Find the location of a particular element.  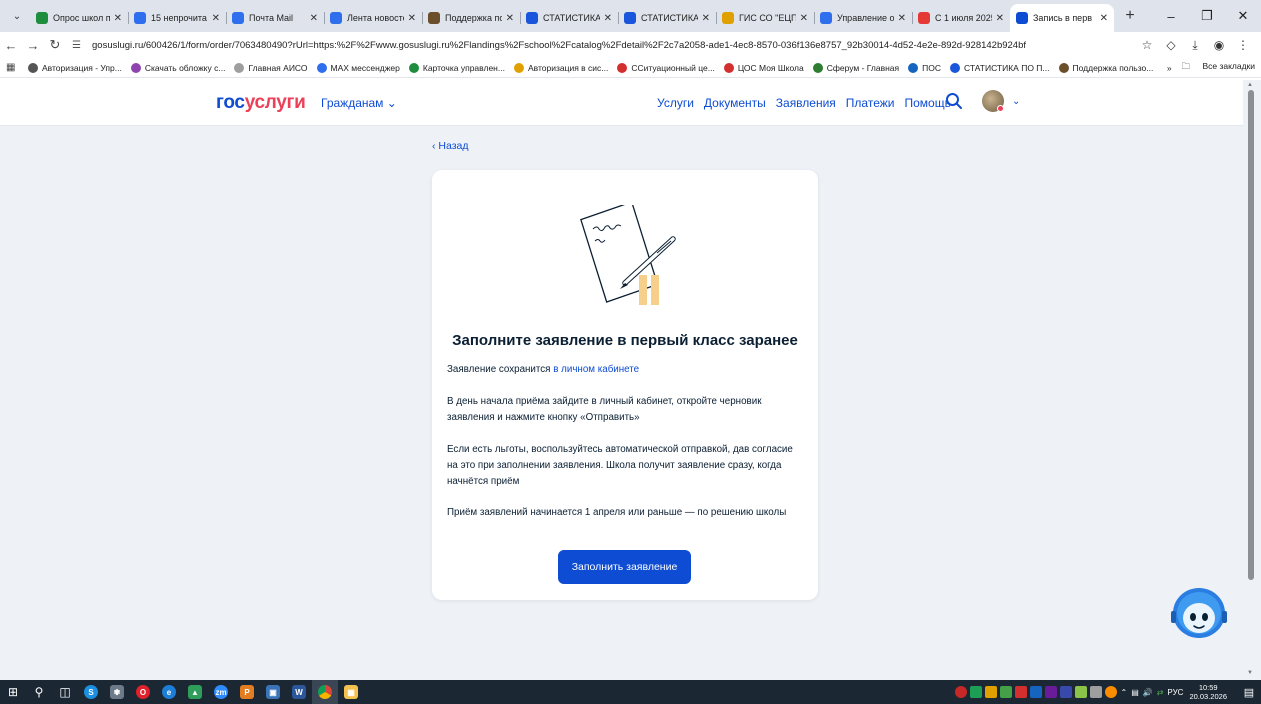

apps-grid-icon: ▦ is located at coordinates (14, 67).